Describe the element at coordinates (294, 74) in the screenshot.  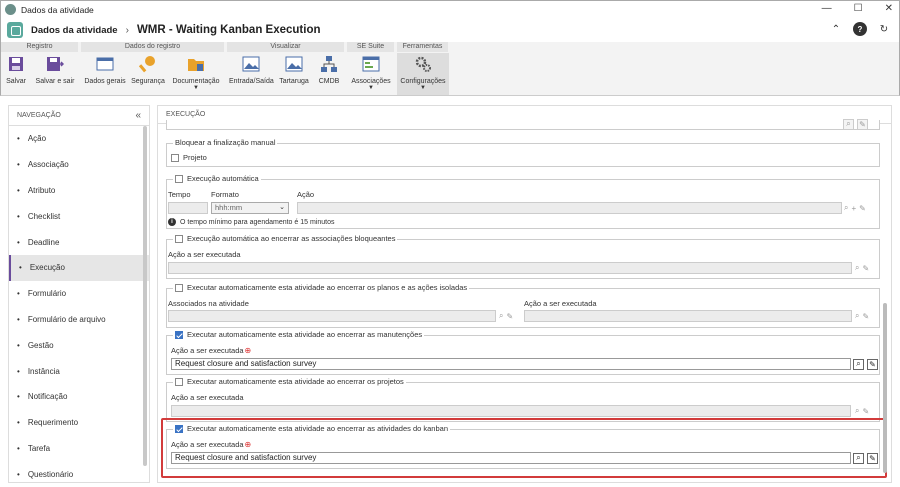
I see `turtle-button: Tartaruga` at that location.